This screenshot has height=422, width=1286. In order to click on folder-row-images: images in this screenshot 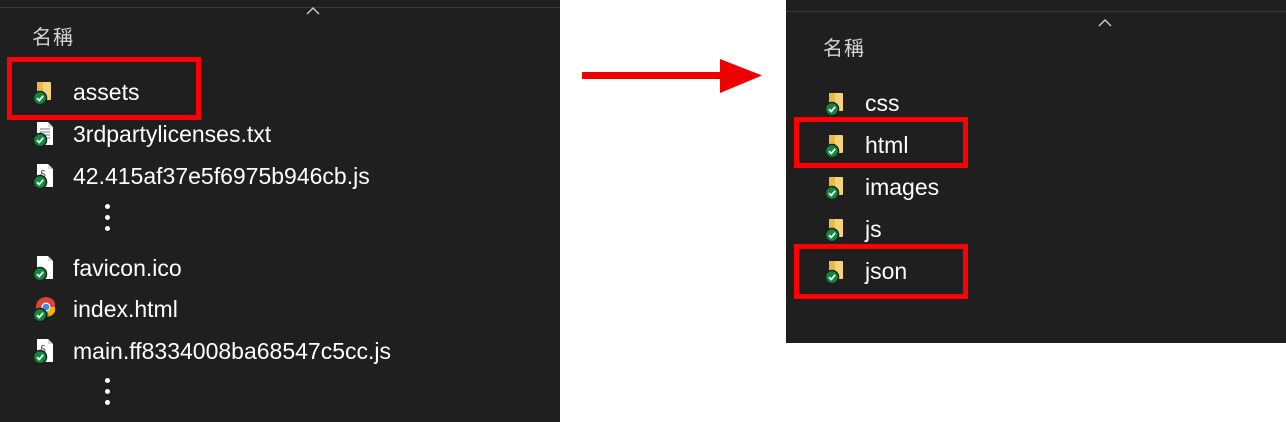, I will do `click(882, 187)`.